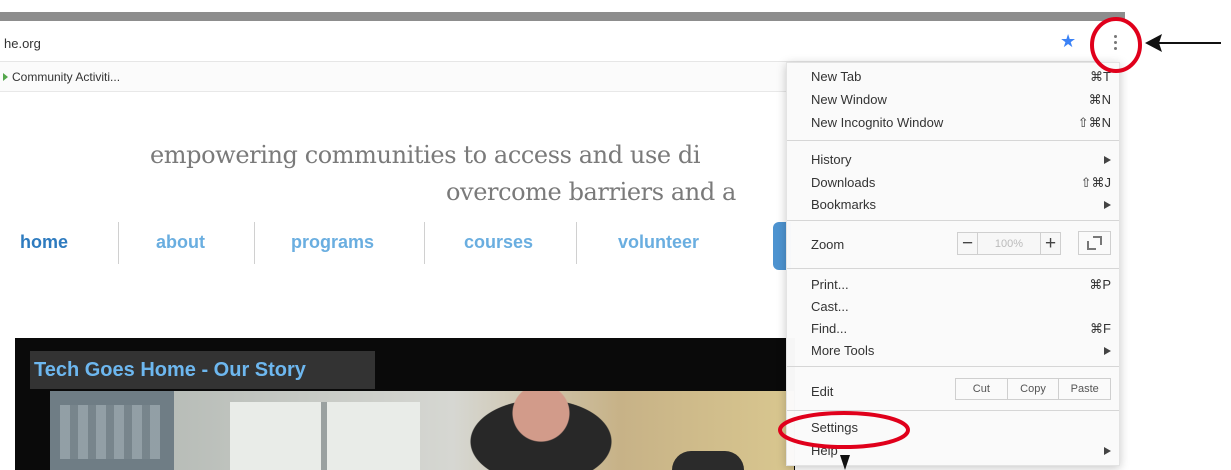 The height and width of the screenshot is (470, 1231). I want to click on video-frame-wall, so click(112, 430).